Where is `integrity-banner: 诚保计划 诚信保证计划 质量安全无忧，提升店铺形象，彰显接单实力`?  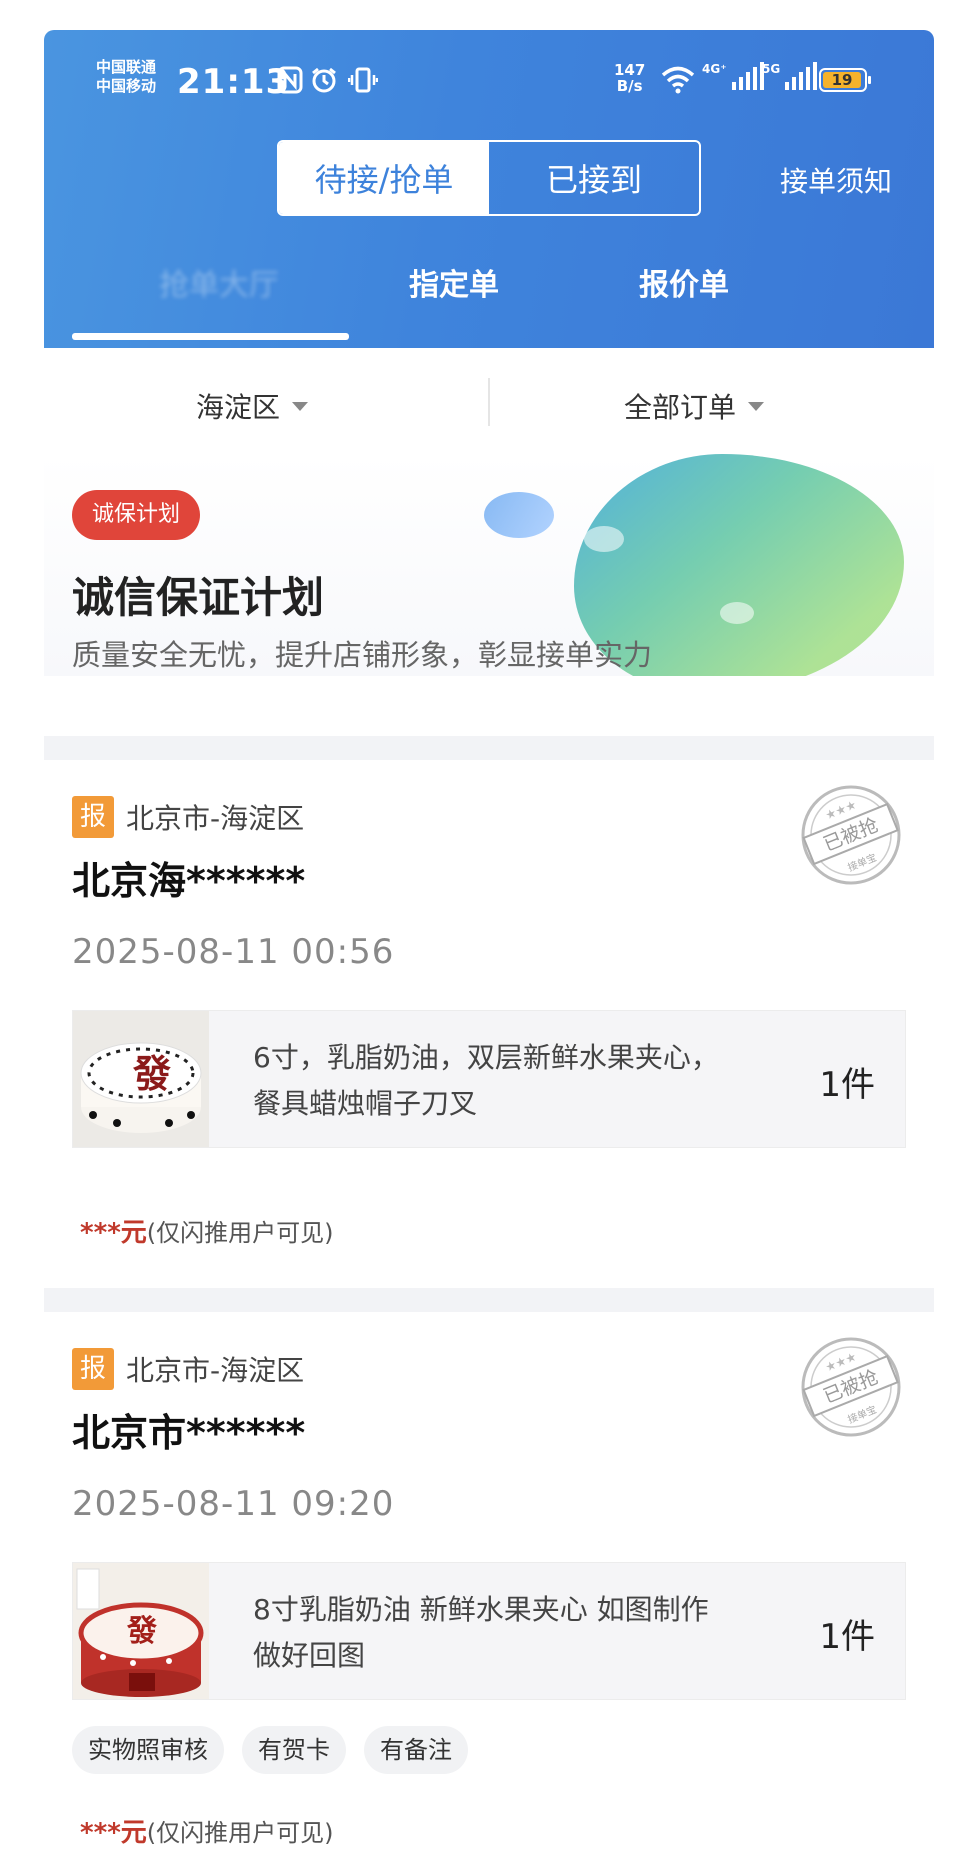
integrity-banner: 诚保计划 诚信保证计划 质量安全无忧，提升店铺形象，彰显接单实力 is located at coordinates (489, 565).